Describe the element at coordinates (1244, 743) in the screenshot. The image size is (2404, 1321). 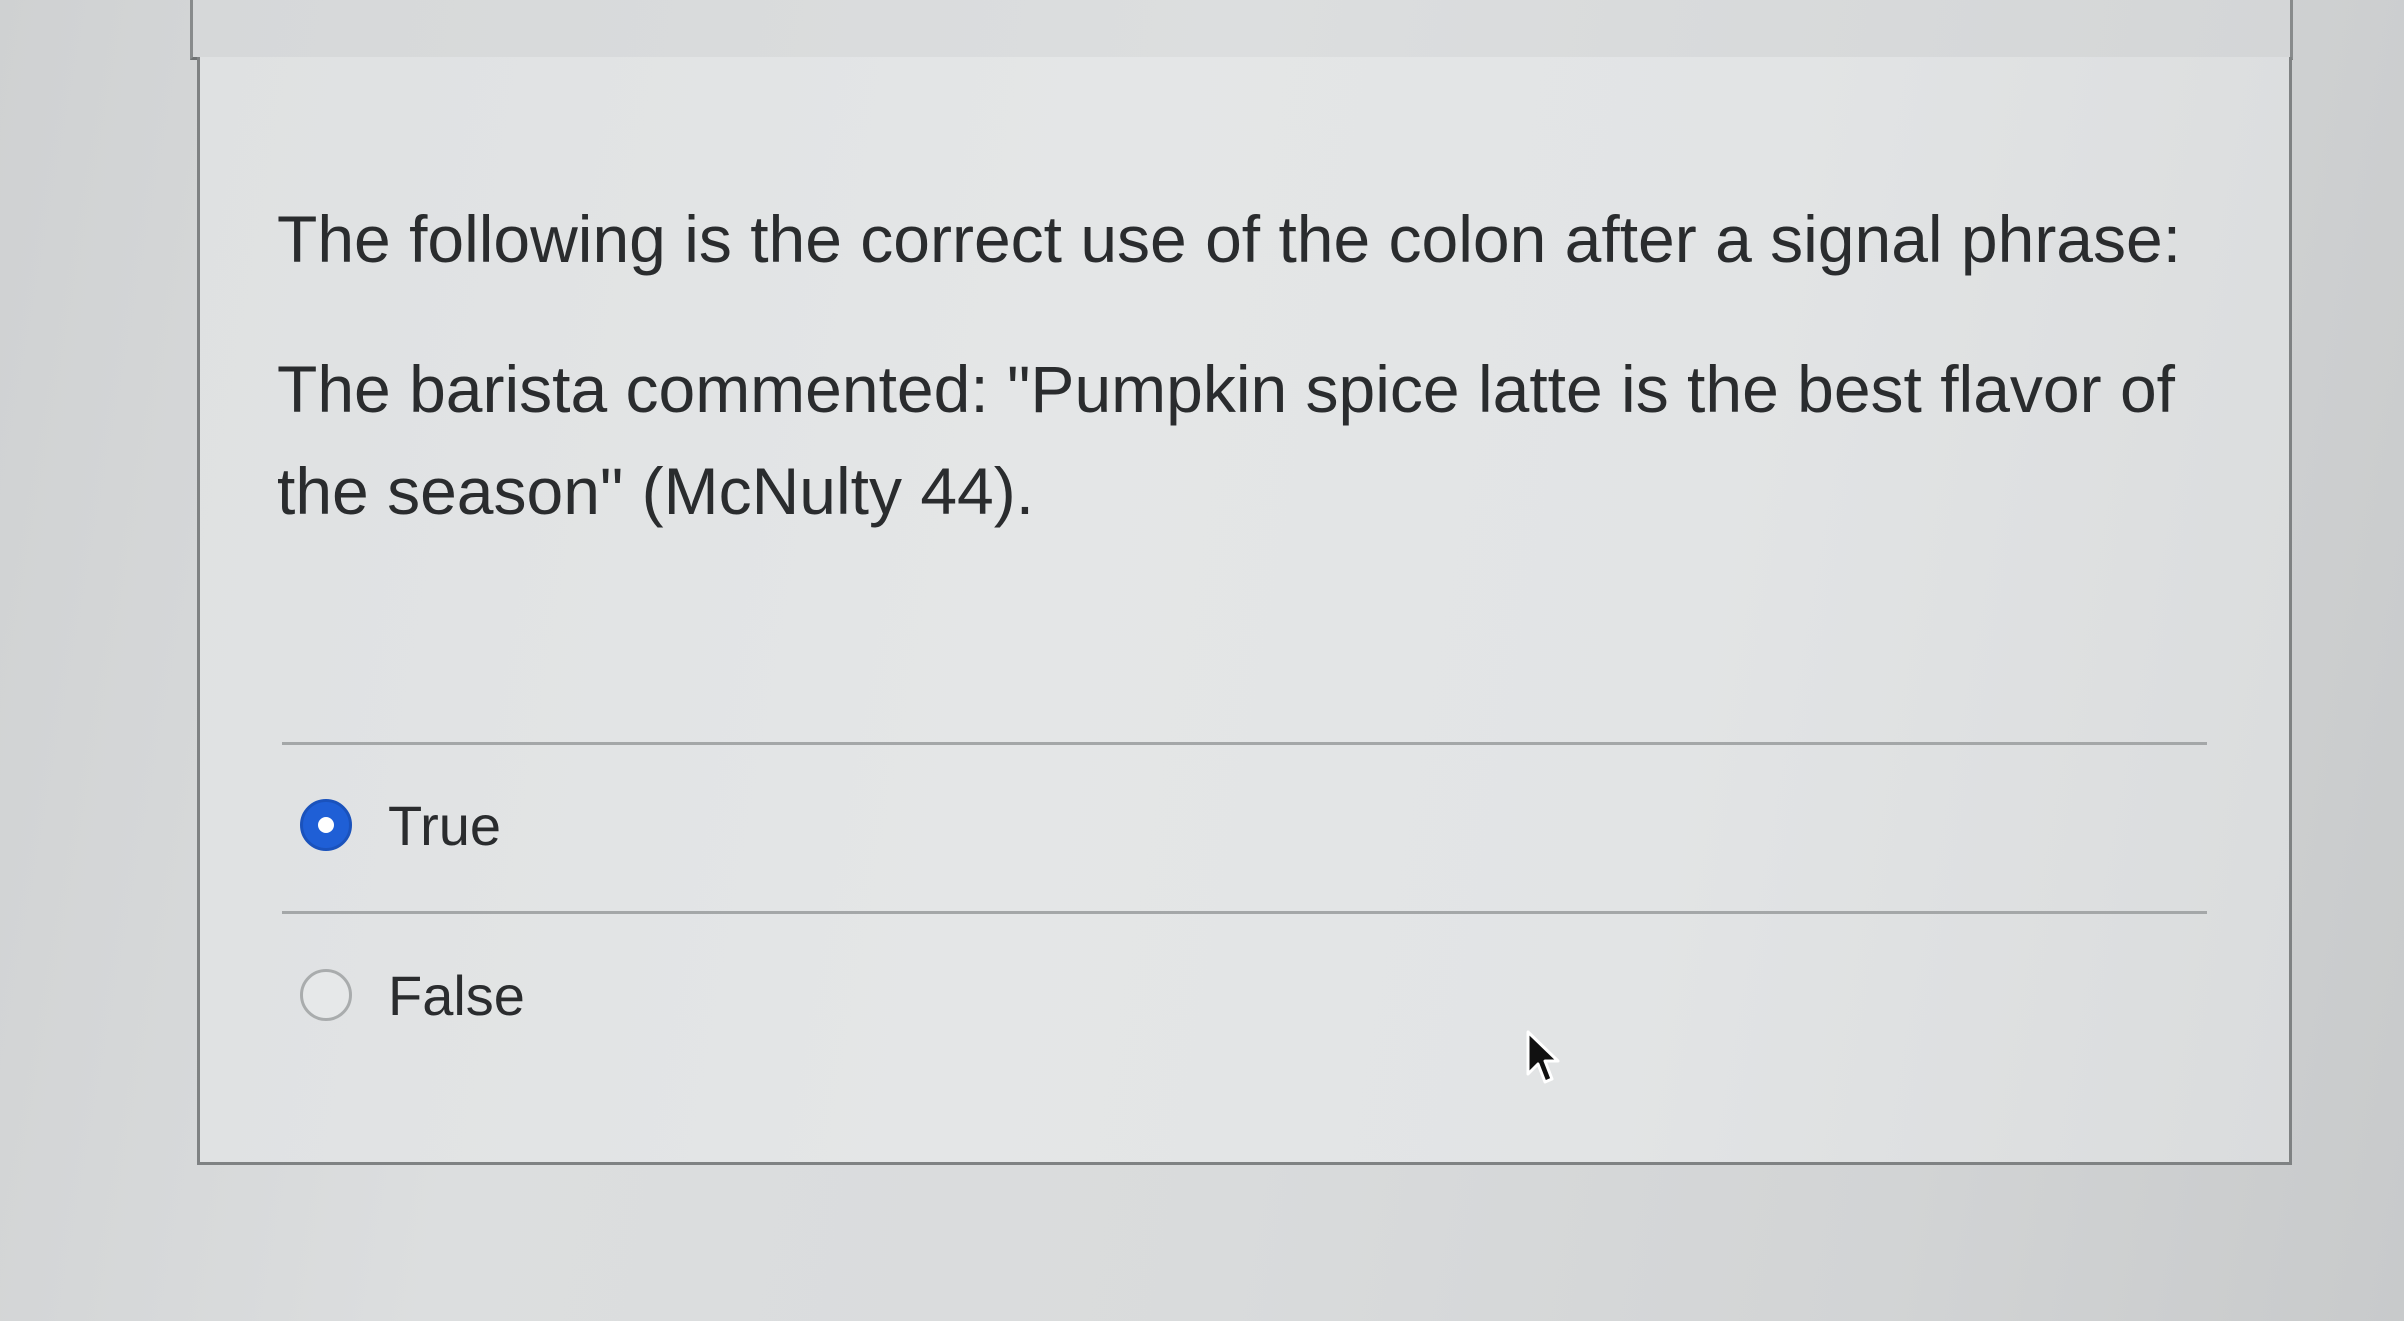
I see `answer-divider-top` at that location.